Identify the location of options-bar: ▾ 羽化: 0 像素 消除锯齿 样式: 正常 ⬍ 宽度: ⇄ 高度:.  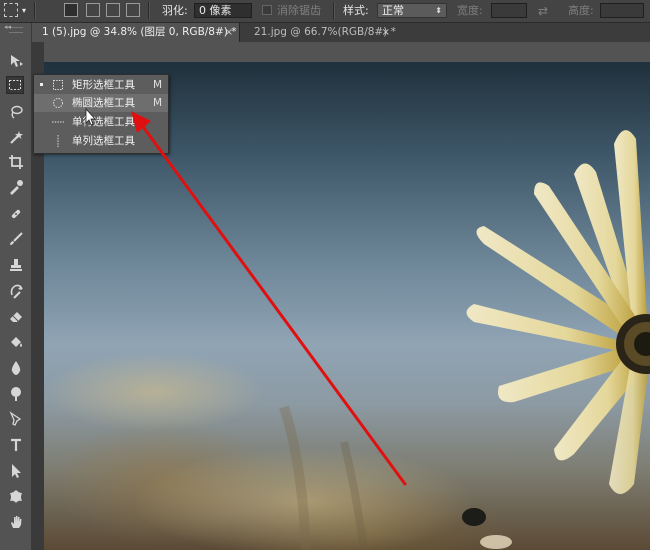
(325, 11).